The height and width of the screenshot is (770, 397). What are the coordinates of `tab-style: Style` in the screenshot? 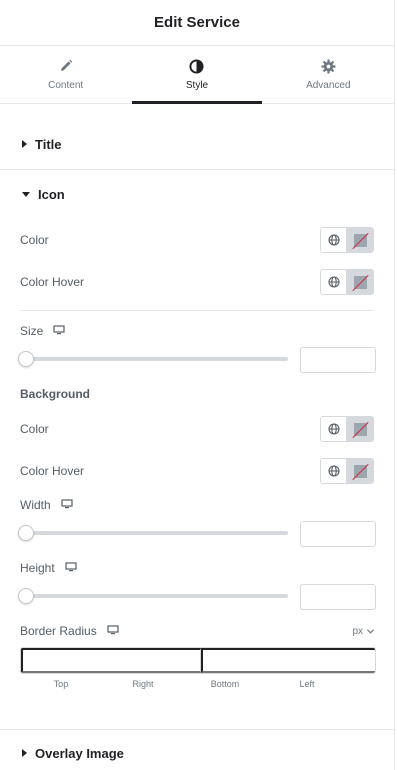 It's located at (196, 75).